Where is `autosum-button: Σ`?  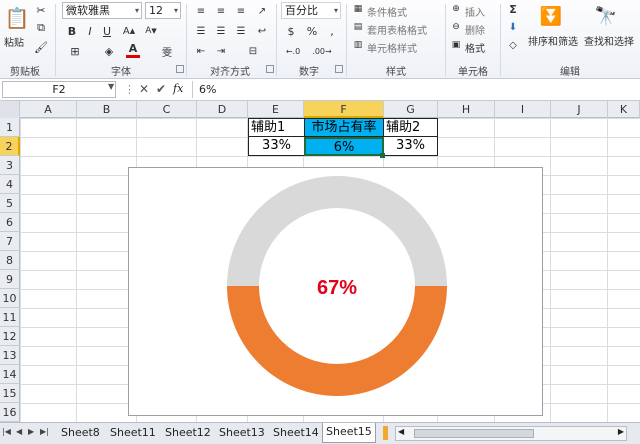
autosum-button: Σ is located at coordinates (513, 9).